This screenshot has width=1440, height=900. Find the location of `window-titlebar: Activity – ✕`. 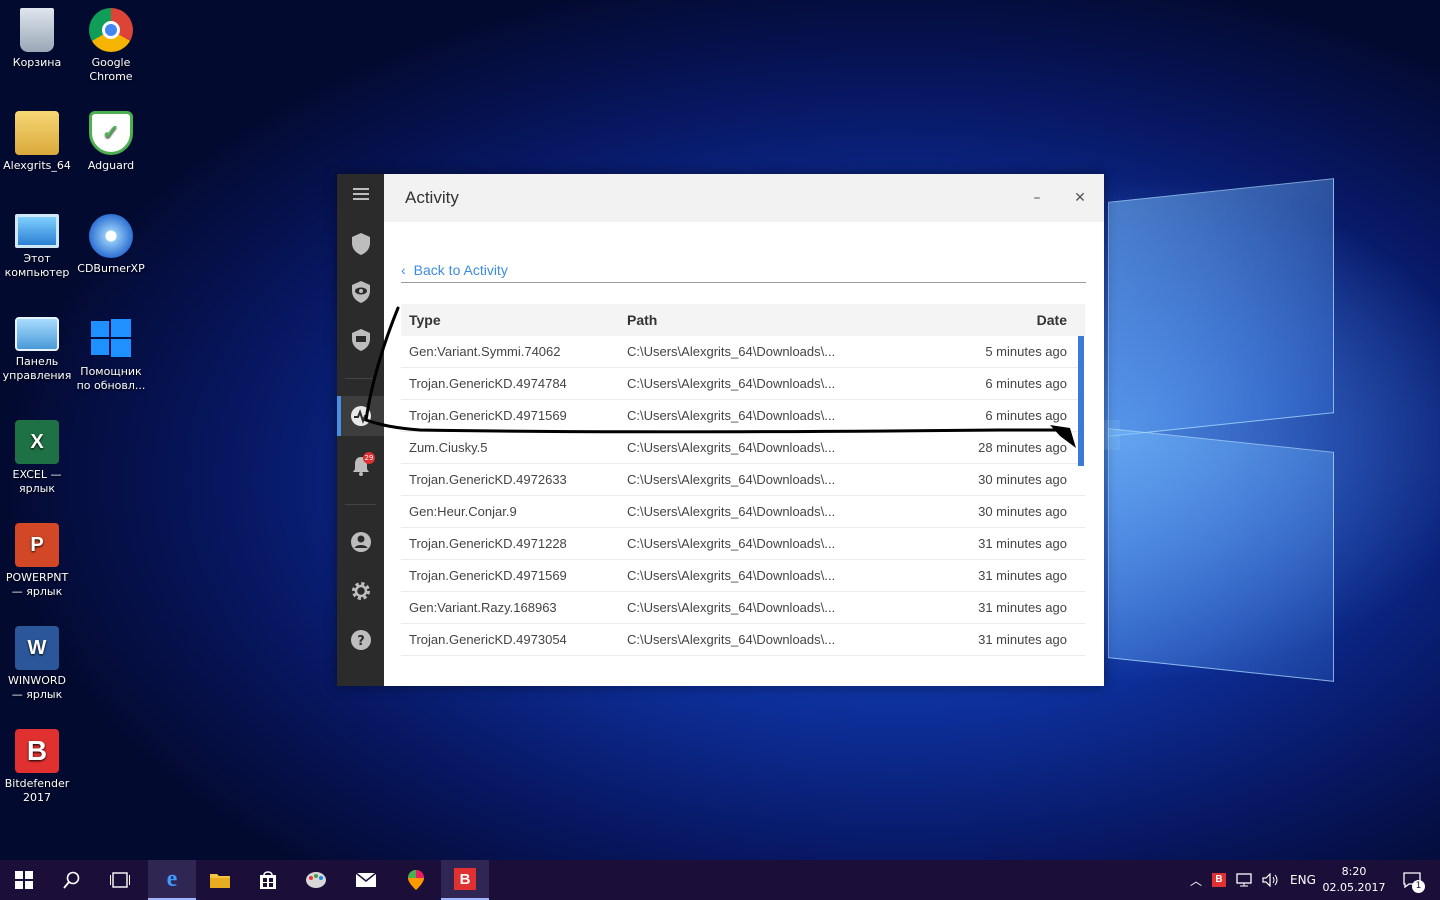

window-titlebar: Activity – ✕ is located at coordinates (744, 198).